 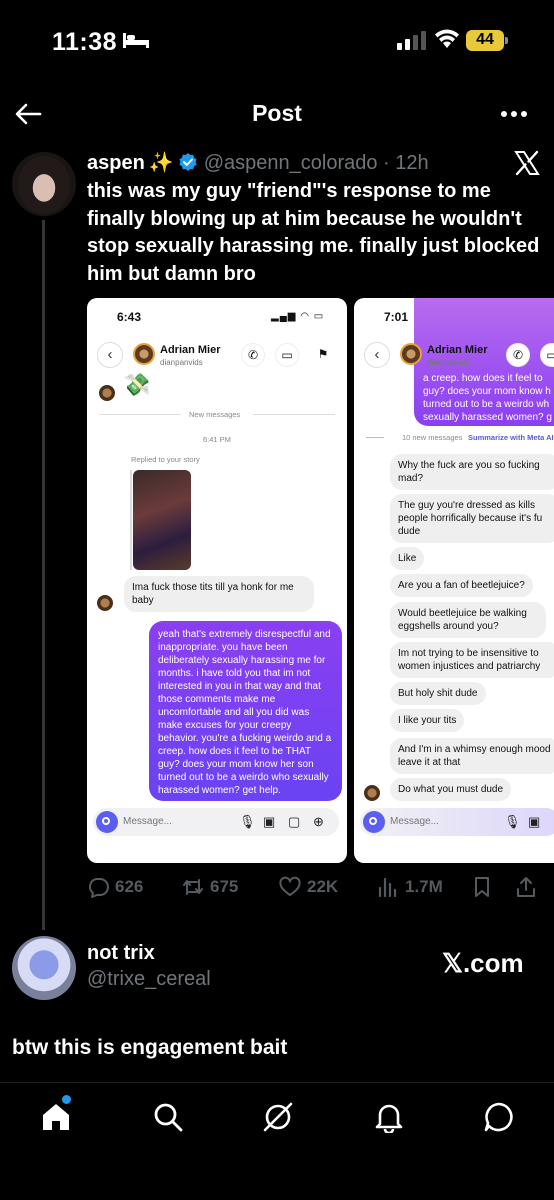 I want to click on screenshot-incoming-message: Do what you must dude, so click(x=451, y=789).